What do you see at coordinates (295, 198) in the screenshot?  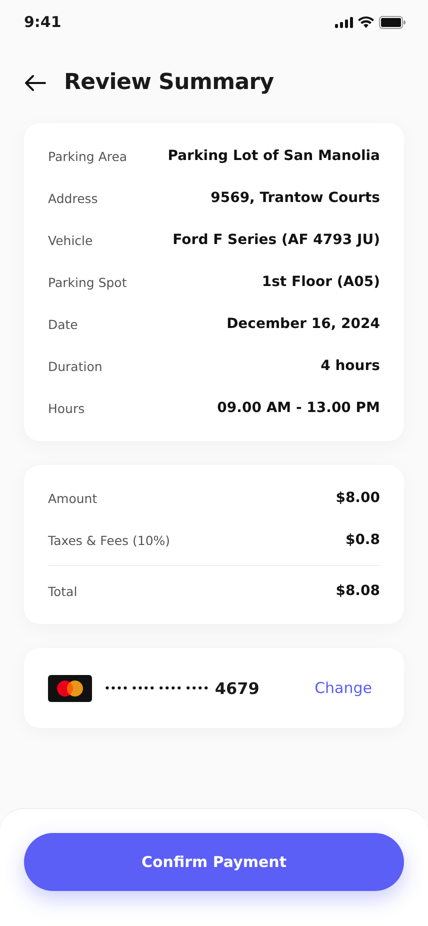 I see `detail-value: 9569, Trantow Courts` at bounding box center [295, 198].